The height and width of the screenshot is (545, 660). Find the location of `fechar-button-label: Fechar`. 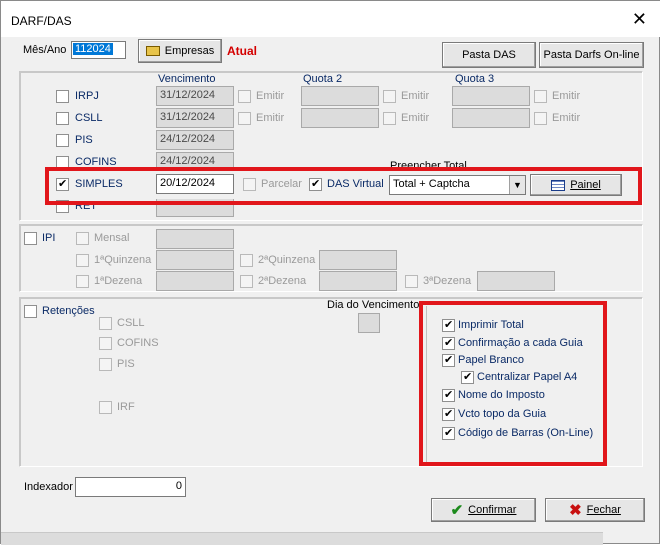

fechar-button-label: Fechar is located at coordinates (603, 510).